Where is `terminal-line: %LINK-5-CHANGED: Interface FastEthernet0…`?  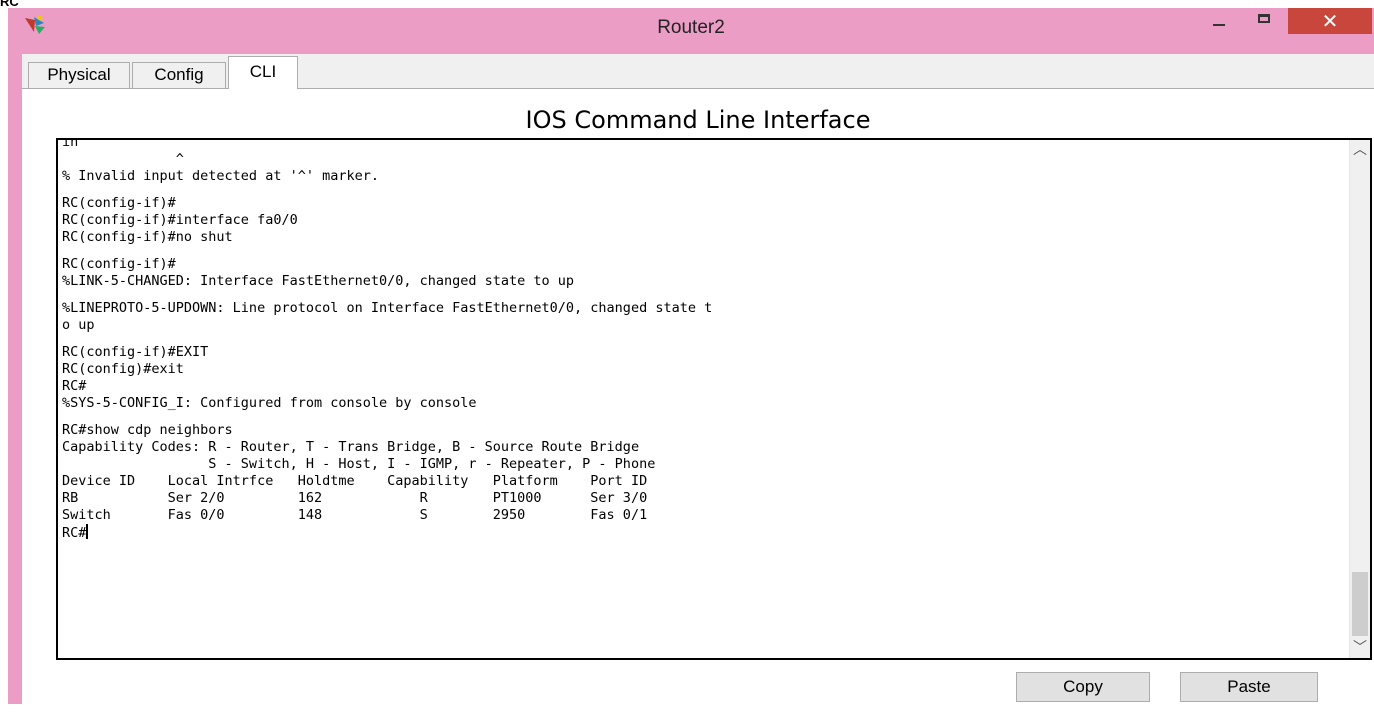
terminal-line: %LINK-5-CHANGED: Interface FastEthernet0… is located at coordinates (318, 281).